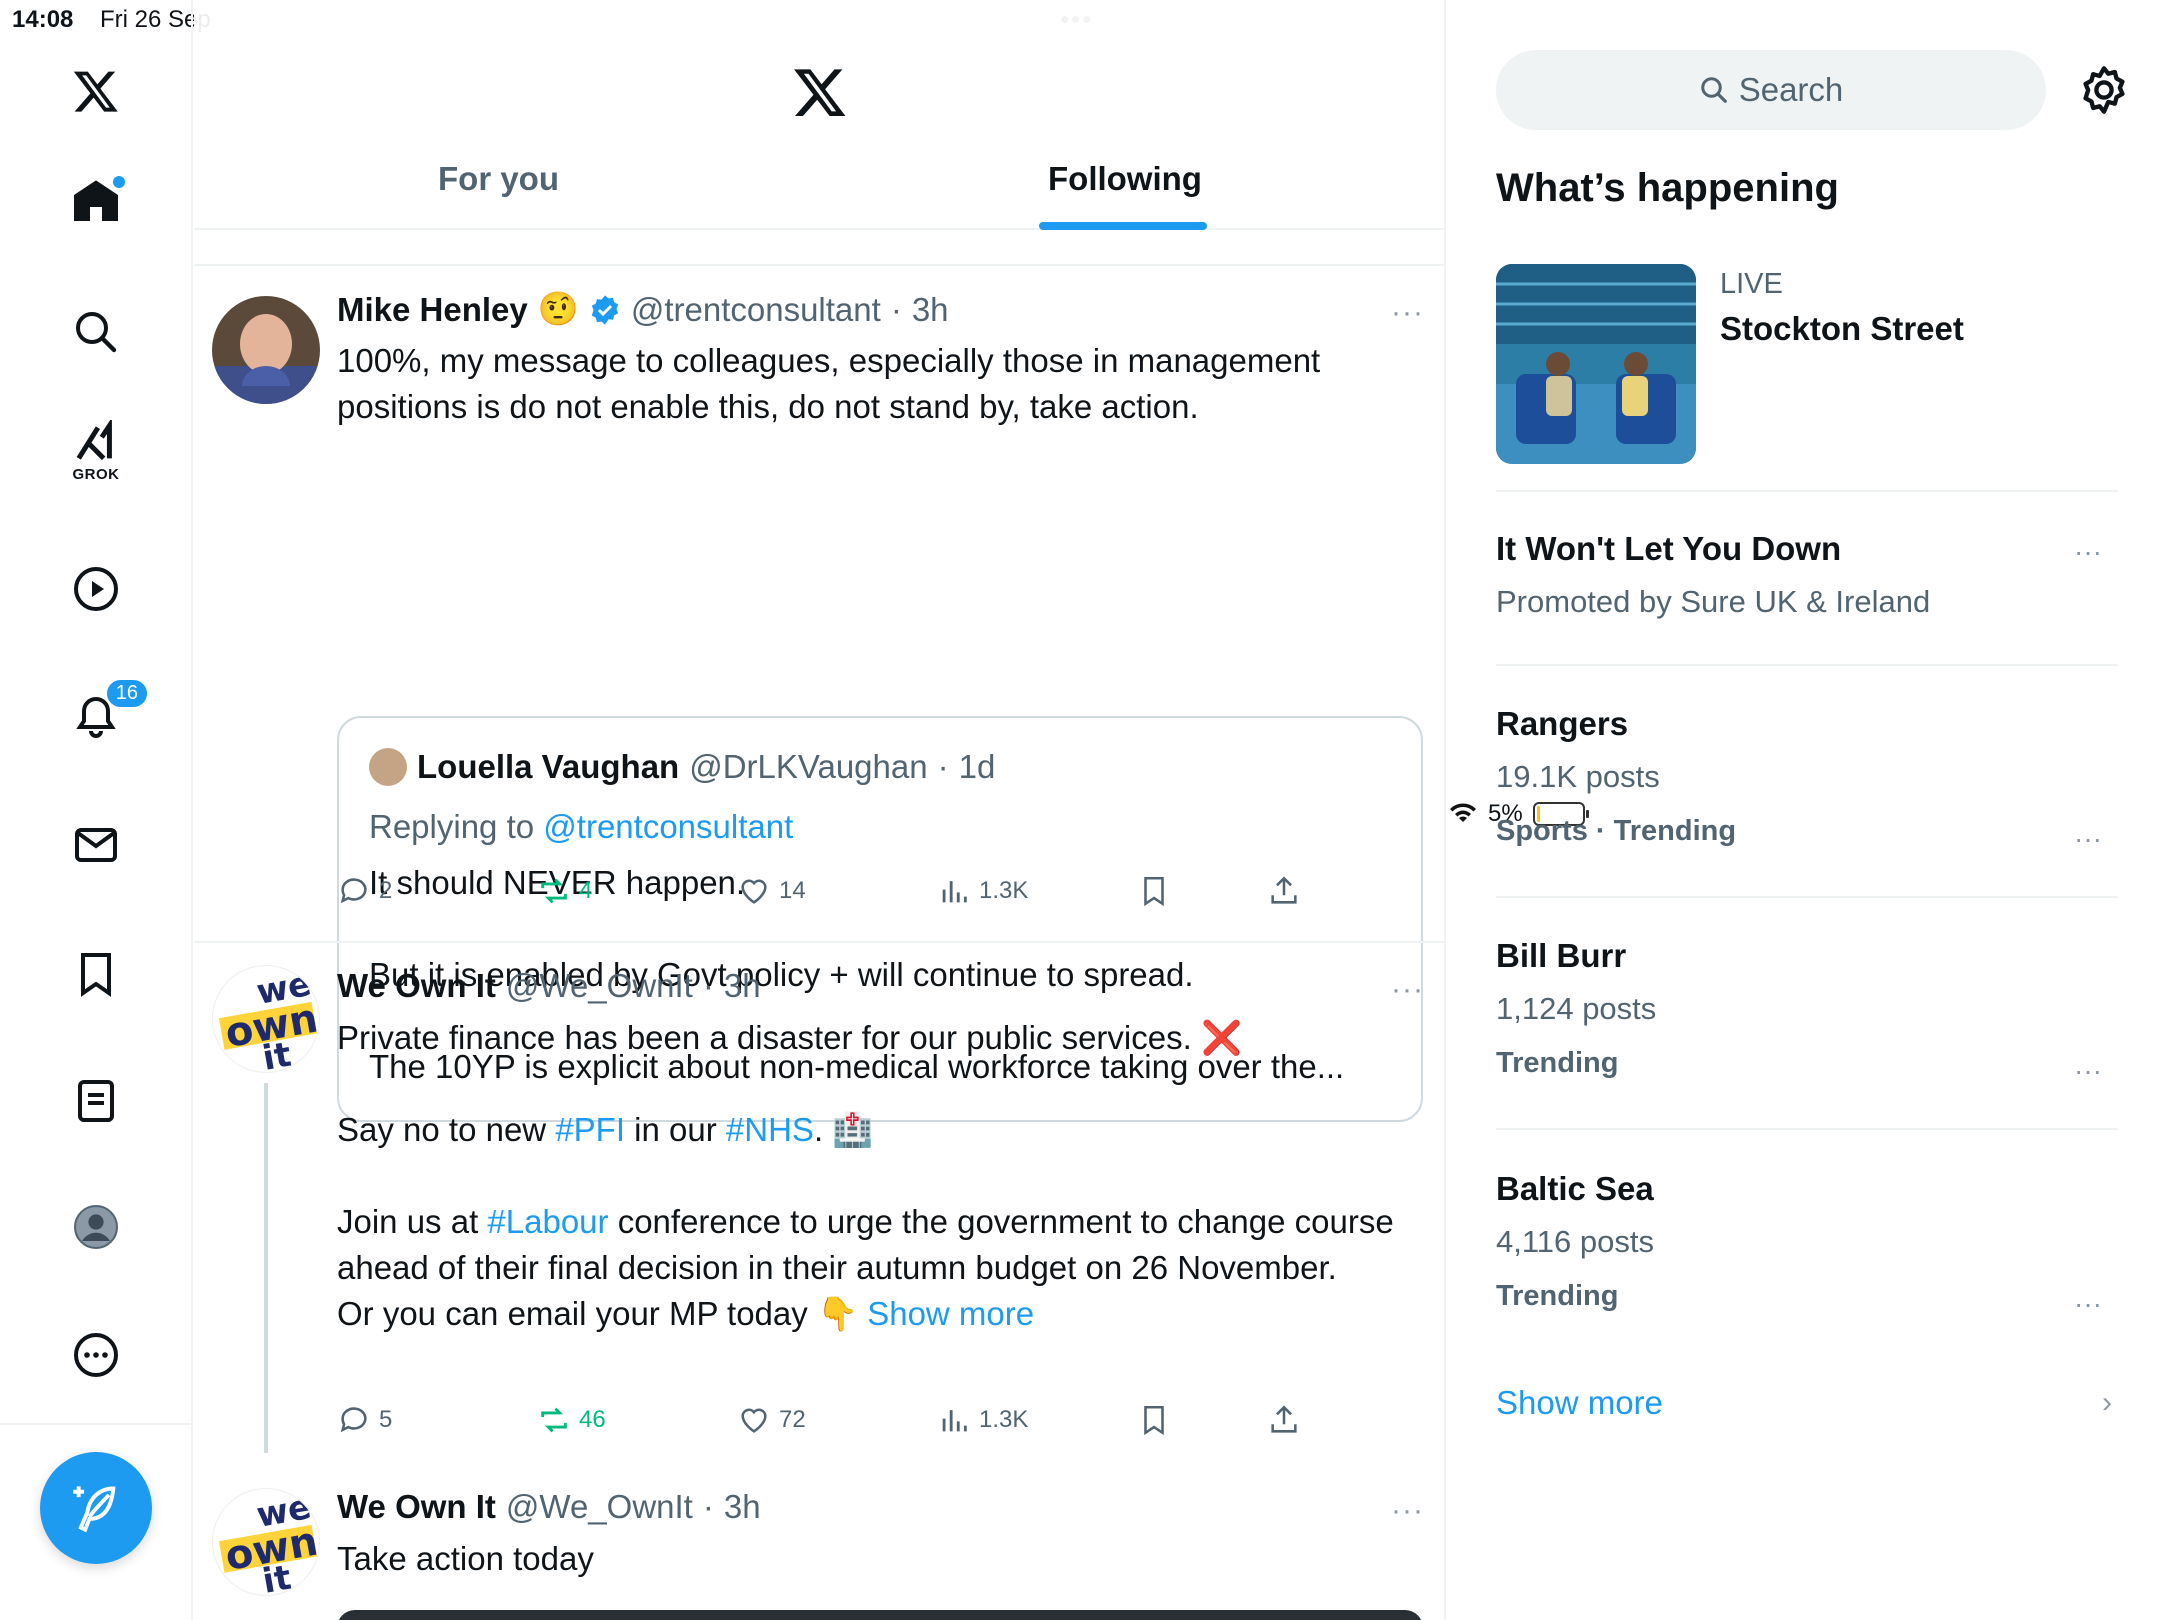 Image resolution: width=2160 pixels, height=1620 pixels. What do you see at coordinates (808, 766) in the screenshot?
I see `quote-author-handle: @DrLKVaughan` at bounding box center [808, 766].